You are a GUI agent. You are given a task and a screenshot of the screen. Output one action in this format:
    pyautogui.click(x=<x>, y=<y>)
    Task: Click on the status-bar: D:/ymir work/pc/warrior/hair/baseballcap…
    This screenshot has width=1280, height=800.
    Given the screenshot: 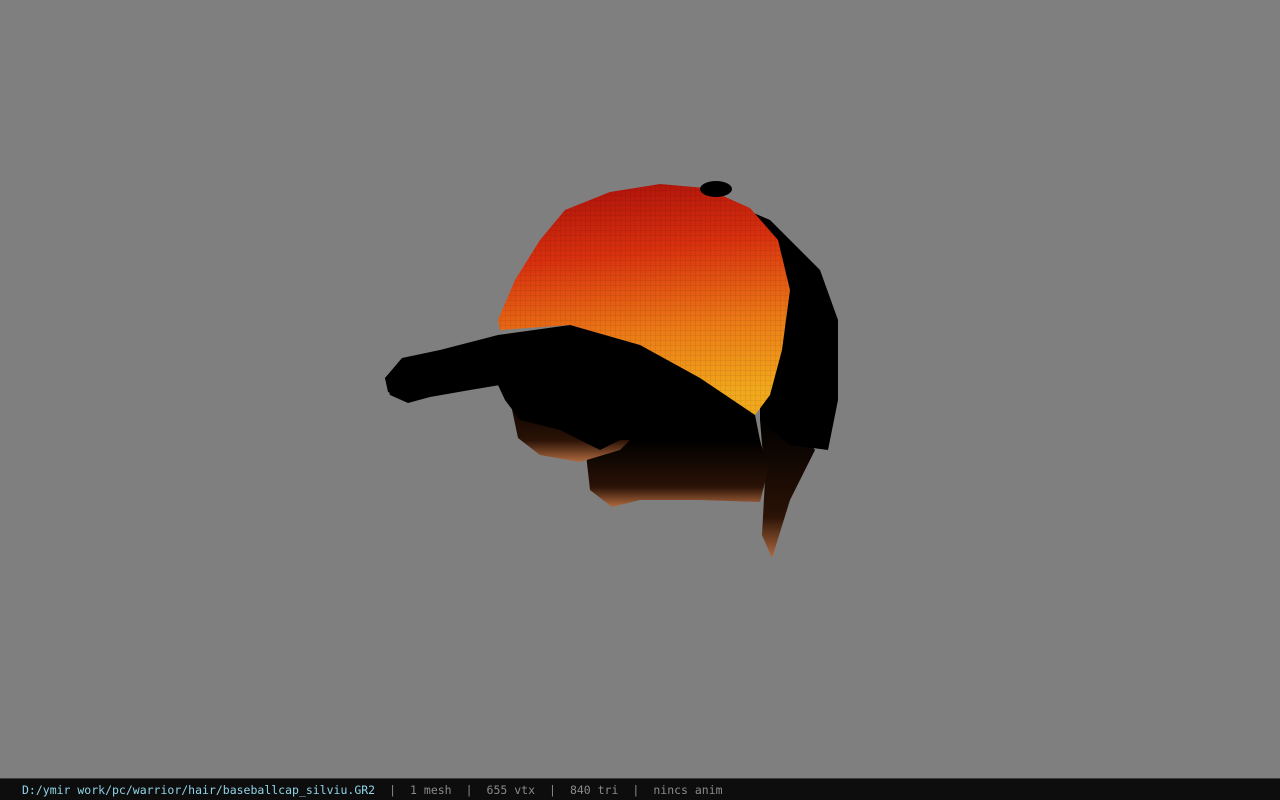 What is the action you would take?
    pyautogui.click(x=640, y=789)
    